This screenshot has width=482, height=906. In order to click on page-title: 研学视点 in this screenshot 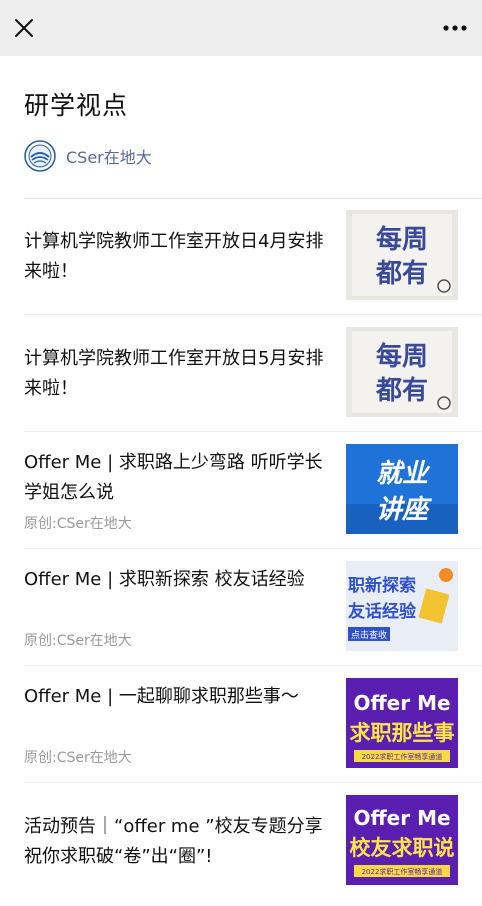, I will do `click(76, 105)`.